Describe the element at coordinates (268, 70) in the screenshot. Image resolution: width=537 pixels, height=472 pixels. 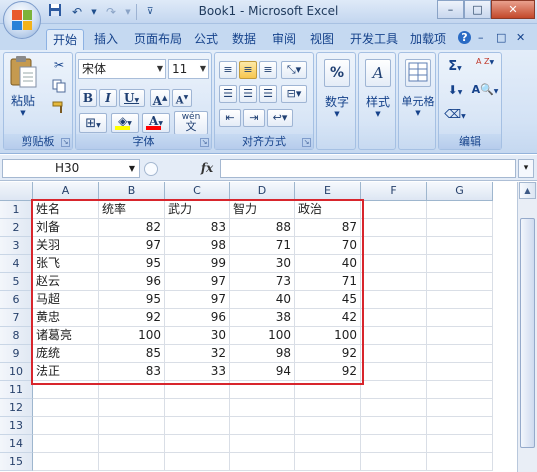
I see `align-bottom-button: ≡` at that location.